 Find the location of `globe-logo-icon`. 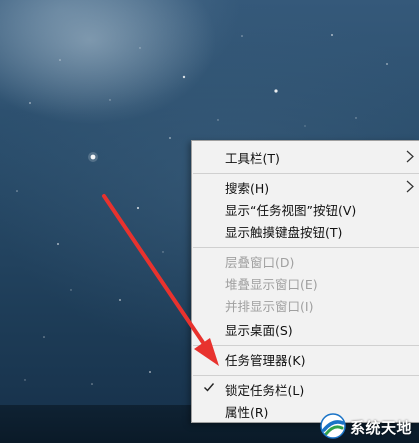

globe-logo-icon is located at coordinates (333, 426).